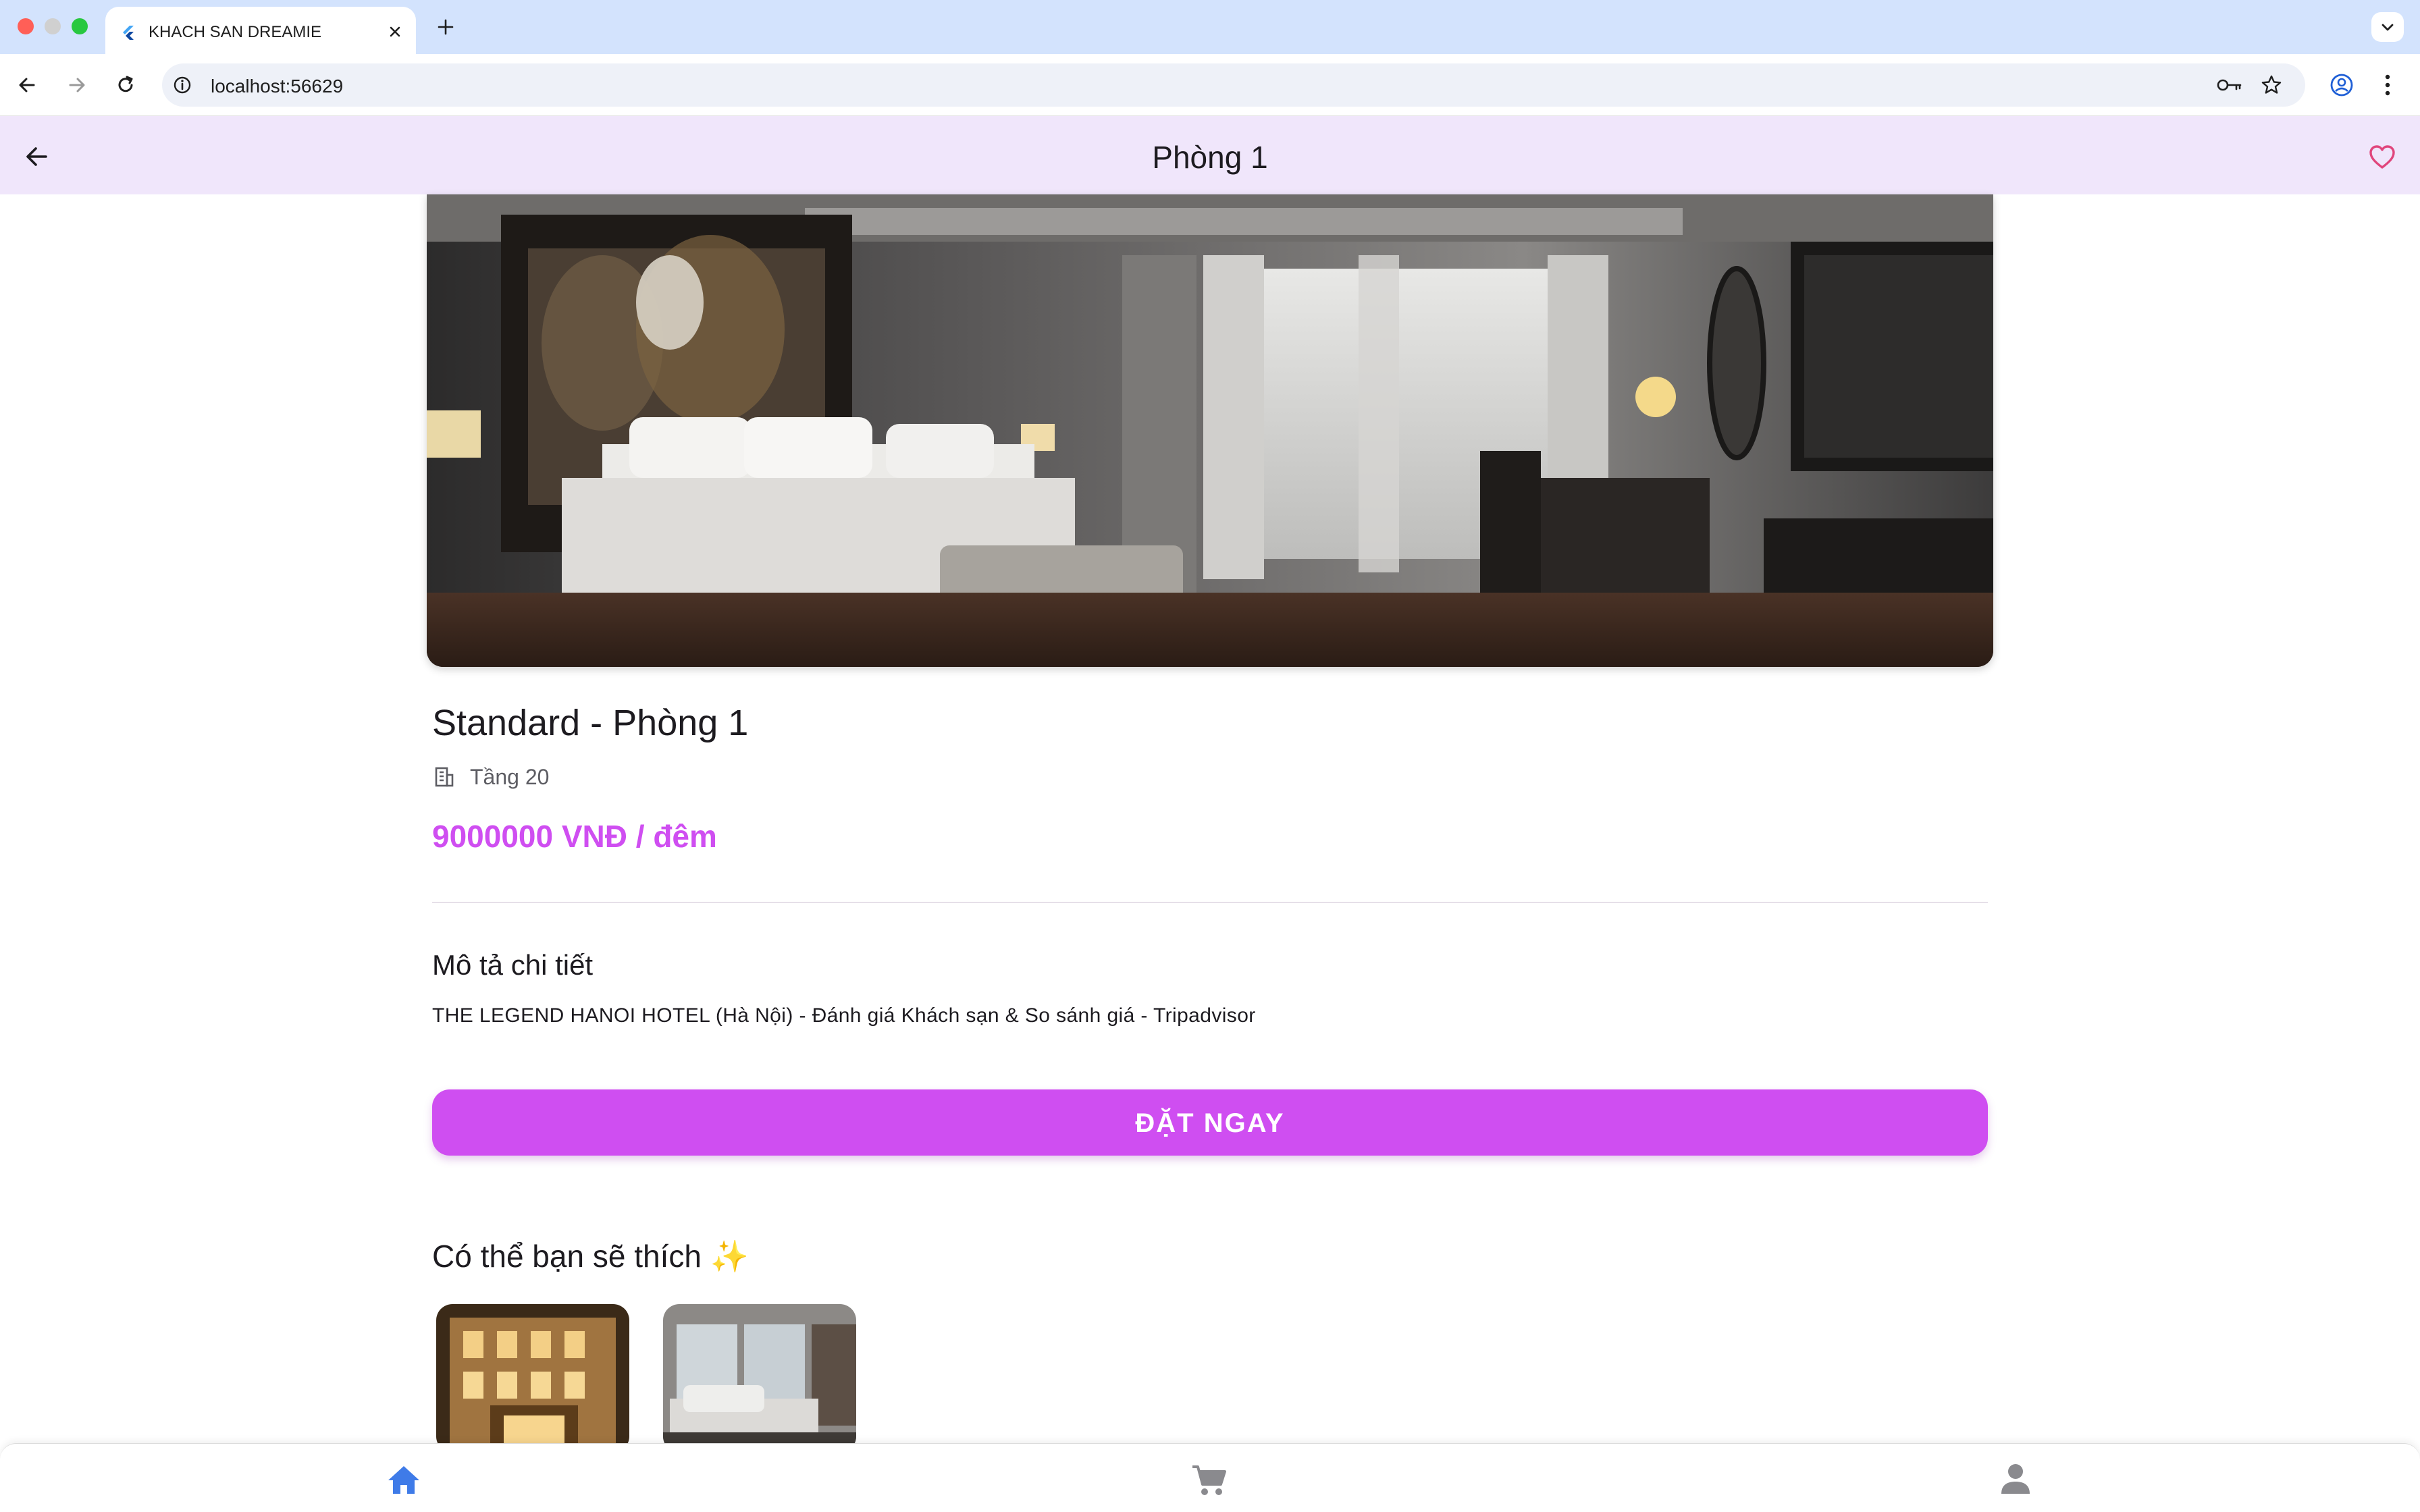 Image resolution: width=2420 pixels, height=1512 pixels. Describe the element at coordinates (128, 33) in the screenshot. I see `flutter-logo-icon` at that location.